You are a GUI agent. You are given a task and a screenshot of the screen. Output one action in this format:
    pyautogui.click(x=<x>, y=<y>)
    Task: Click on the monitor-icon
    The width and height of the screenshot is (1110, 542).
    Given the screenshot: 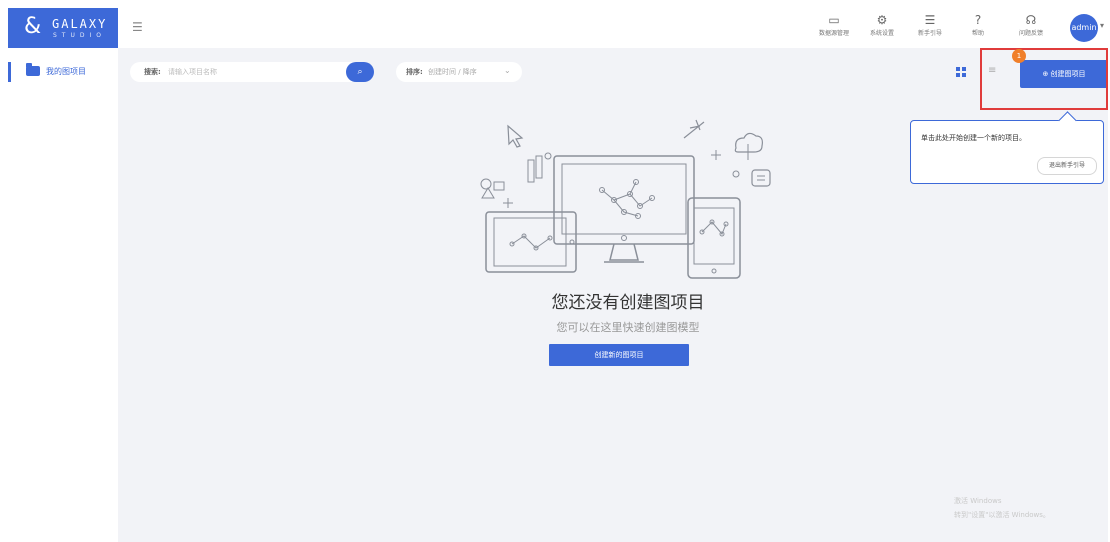 What is the action you would take?
    pyautogui.click(x=624, y=200)
    